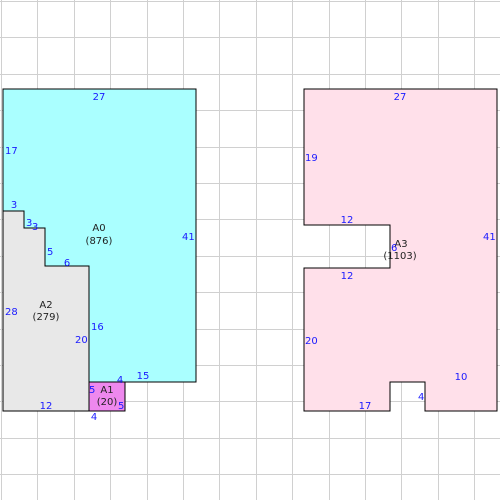  Describe the element at coordinates (35, 227) in the screenshot. I see `dim-a2-step3: 3` at that location.